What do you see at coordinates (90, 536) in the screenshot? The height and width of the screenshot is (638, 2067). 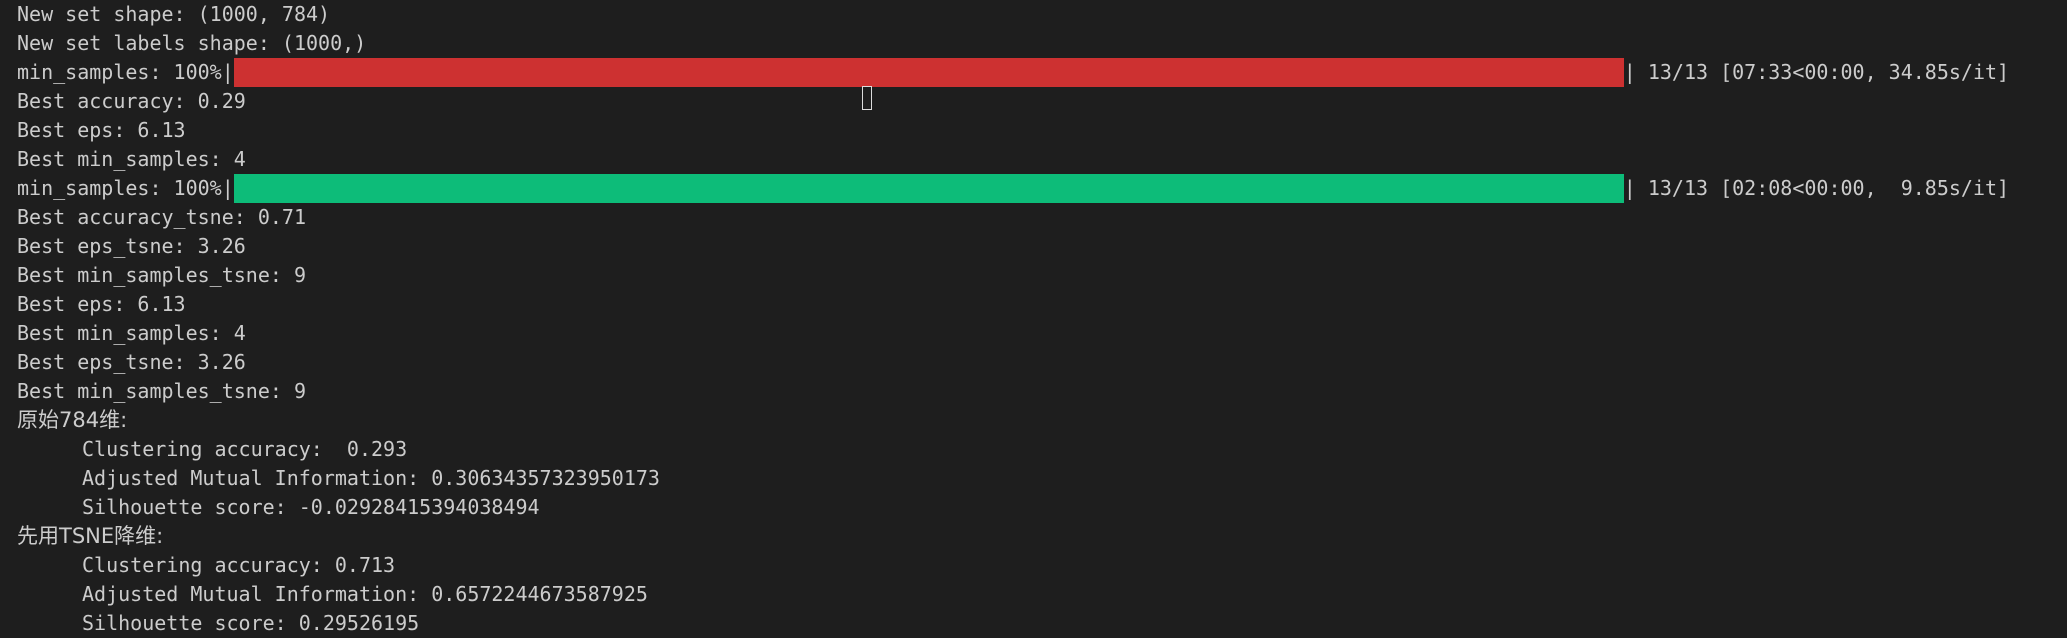 I see `section-heading-tsne: 先用TSNE降维:` at bounding box center [90, 536].